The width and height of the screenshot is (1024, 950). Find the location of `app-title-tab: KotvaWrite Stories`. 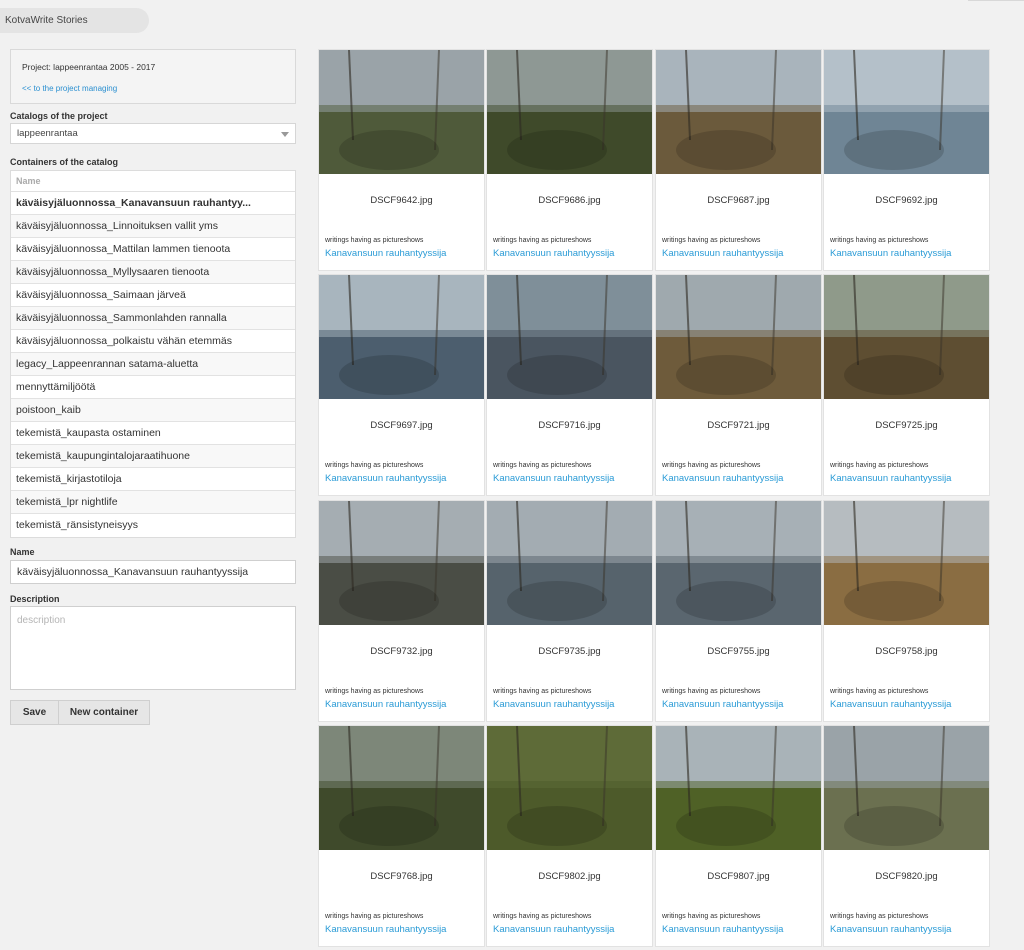

app-title-tab: KotvaWrite Stories is located at coordinates (74, 20).